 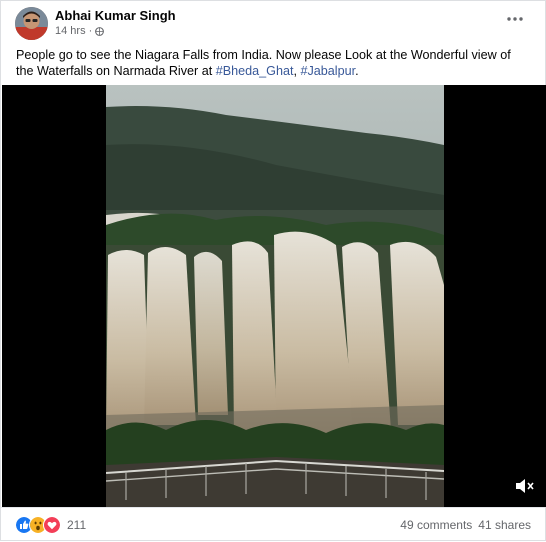 What do you see at coordinates (504, 525) in the screenshot?
I see `shares-count: 41 shares` at bounding box center [504, 525].